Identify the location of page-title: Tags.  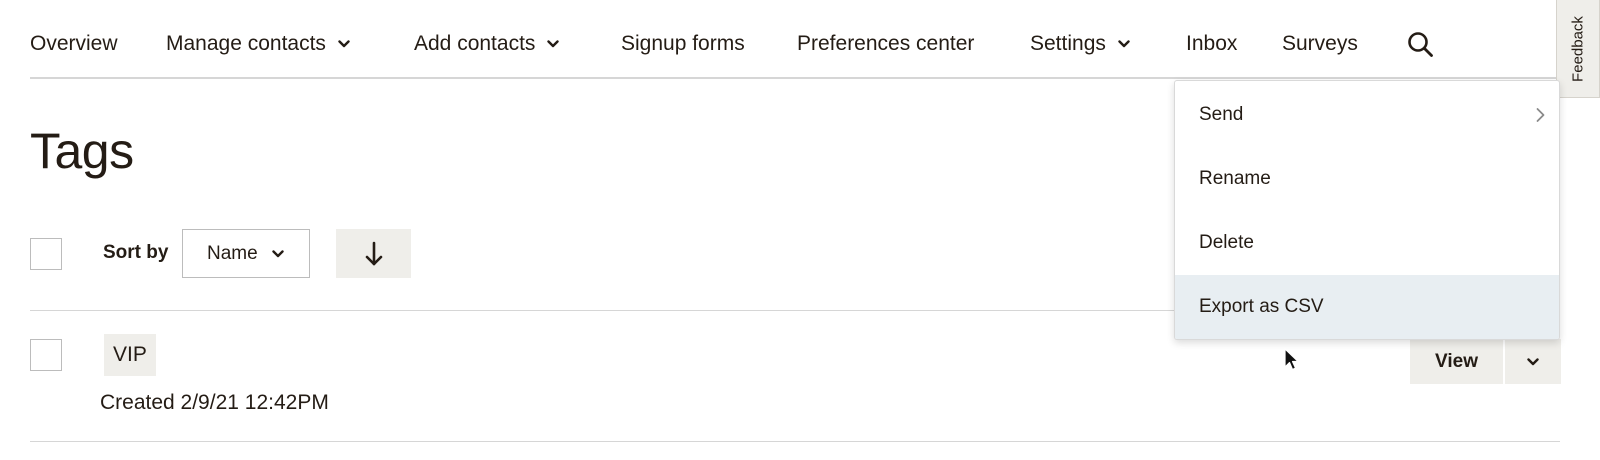
(82, 151).